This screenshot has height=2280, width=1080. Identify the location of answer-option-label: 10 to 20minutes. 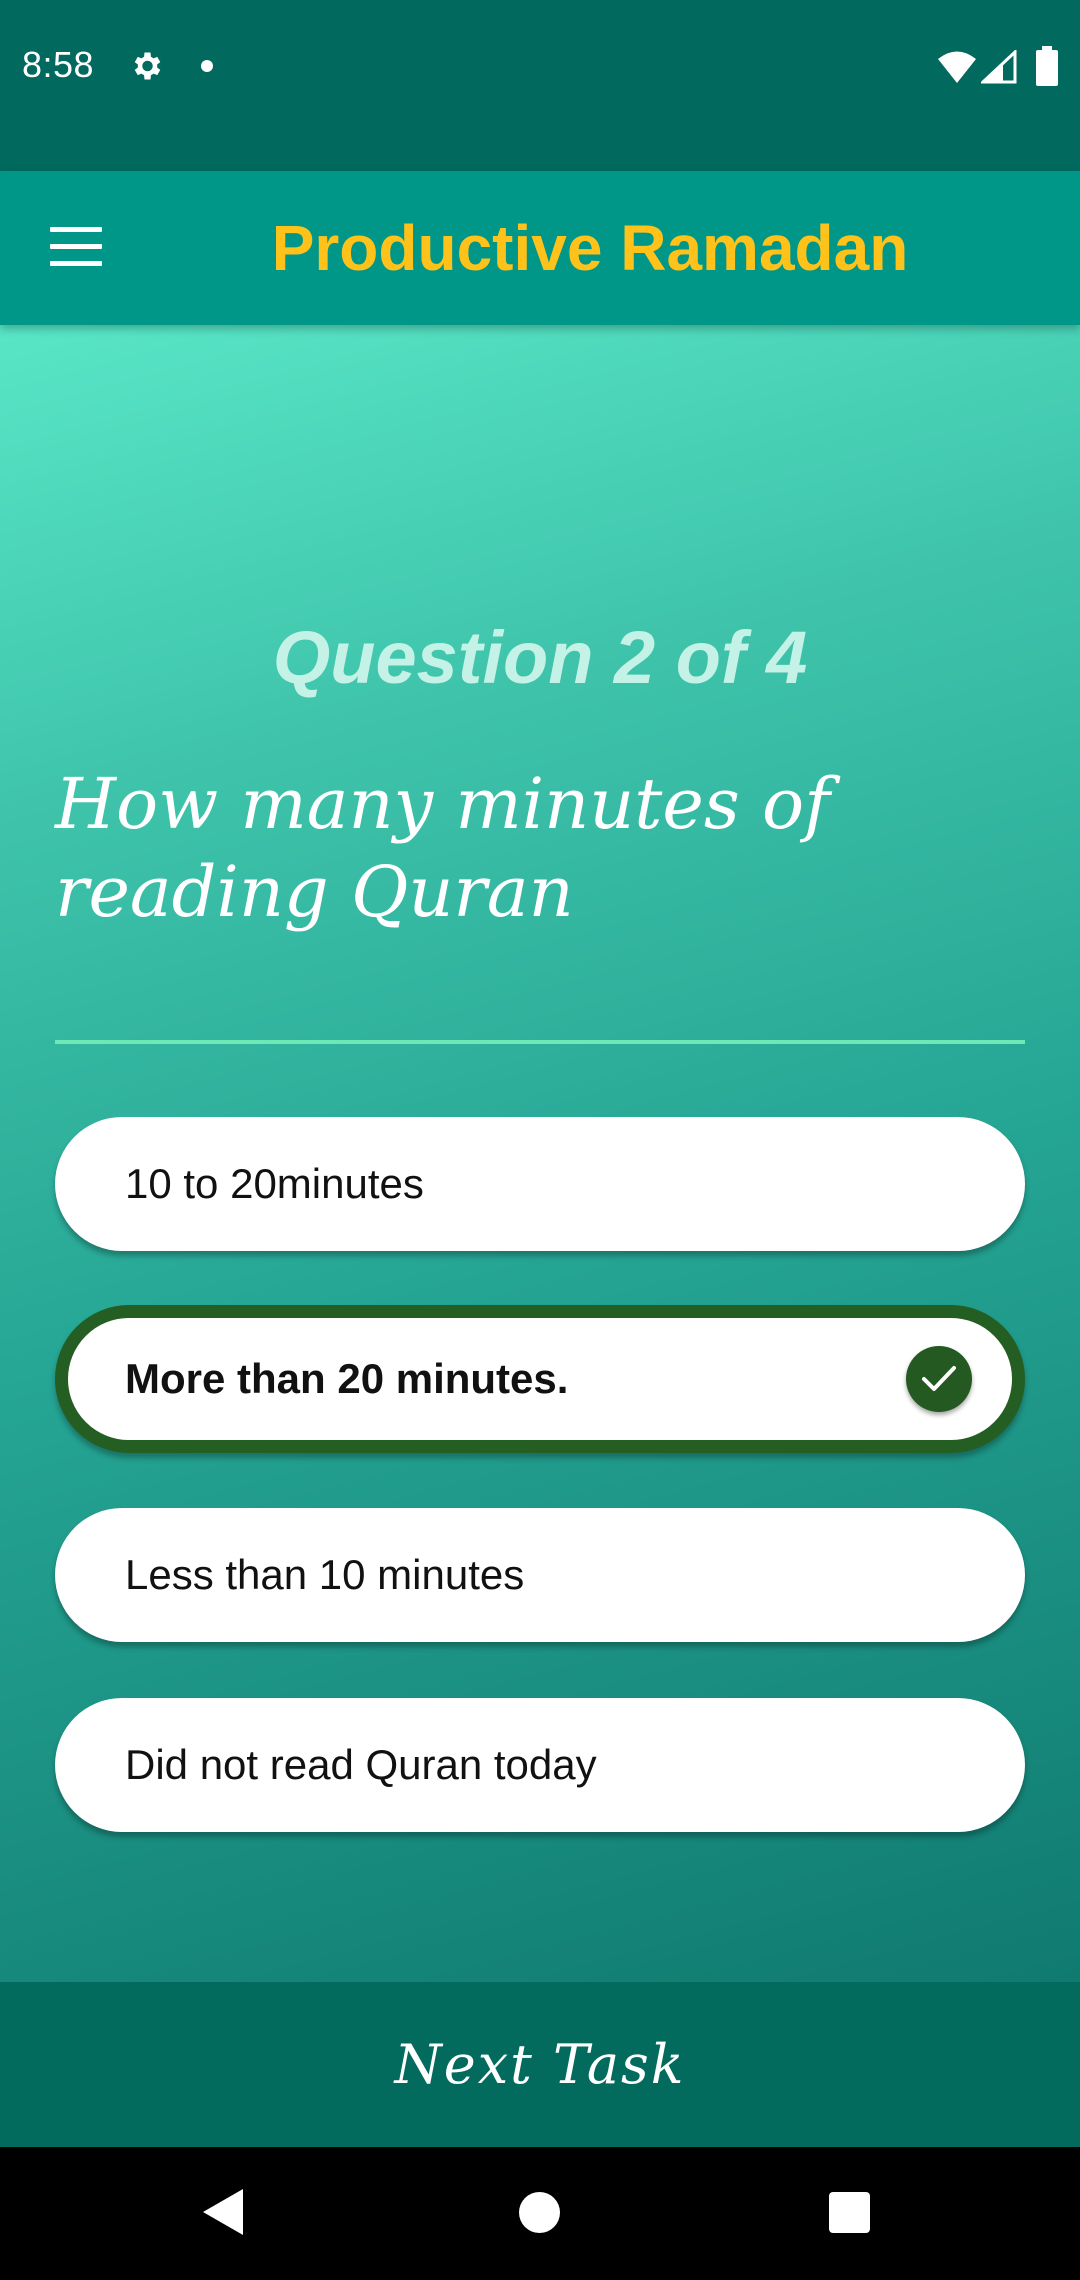
(274, 1183).